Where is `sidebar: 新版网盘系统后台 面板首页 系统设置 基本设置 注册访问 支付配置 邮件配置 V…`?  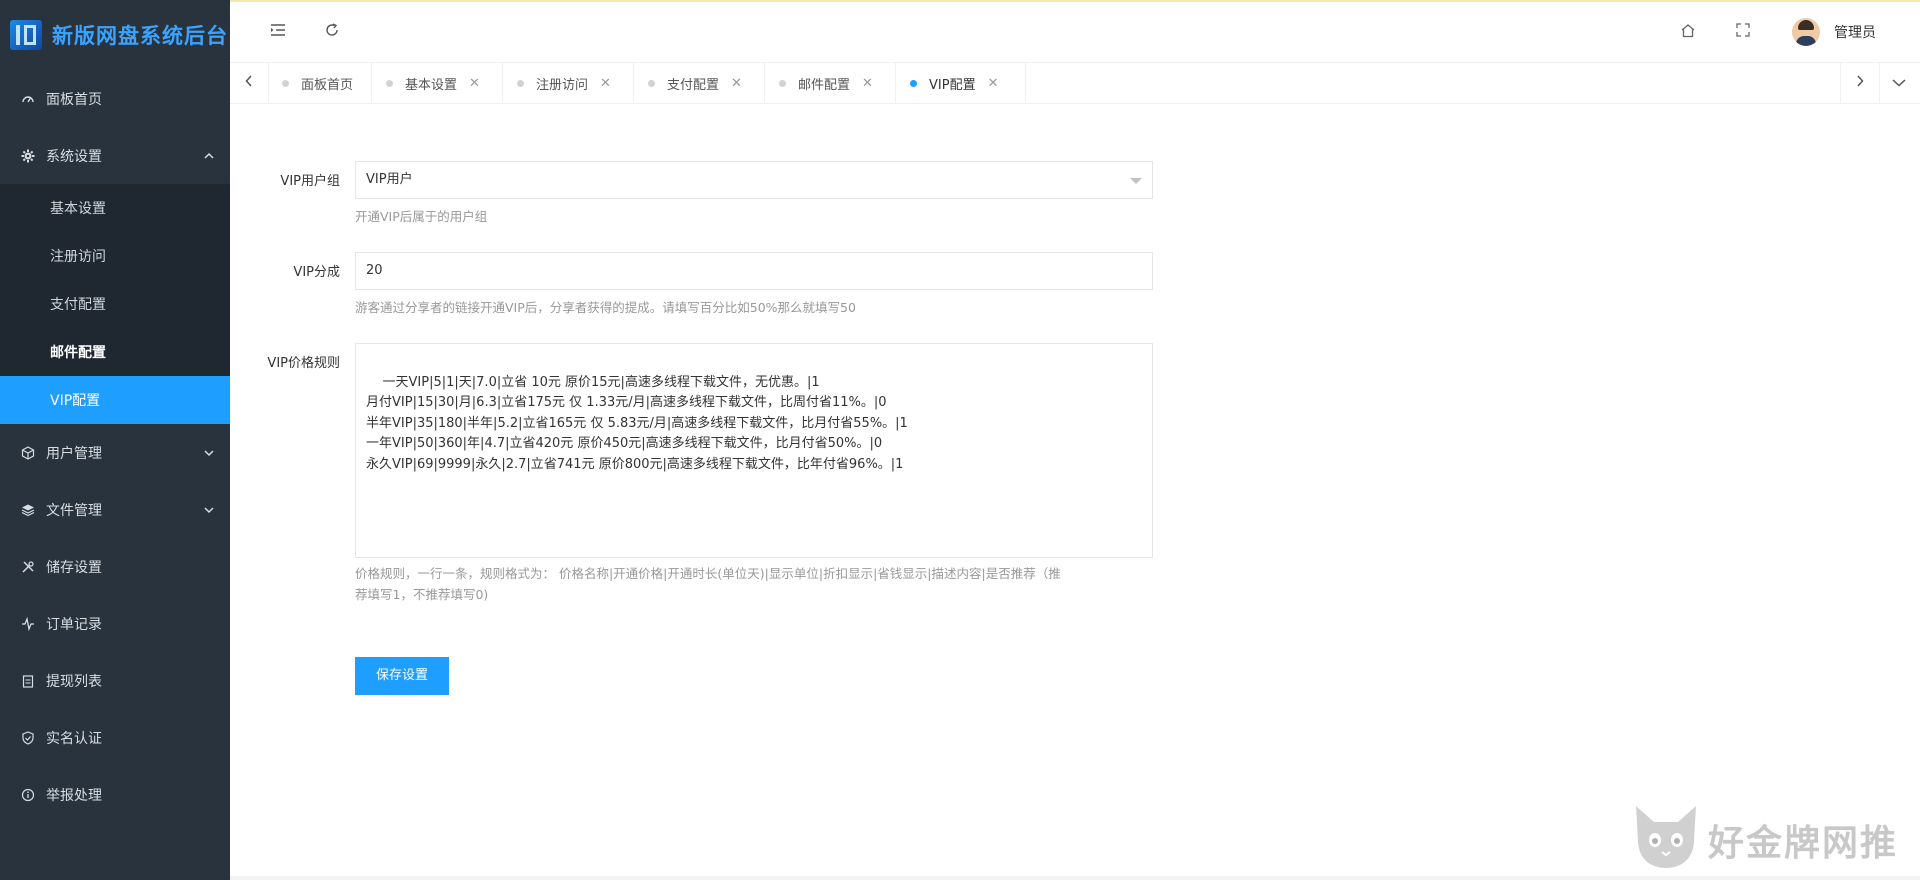 sidebar: 新版网盘系统后台 面板首页 系统设置 基本设置 注册访问 支付配置 邮件配置 V… is located at coordinates (115, 440).